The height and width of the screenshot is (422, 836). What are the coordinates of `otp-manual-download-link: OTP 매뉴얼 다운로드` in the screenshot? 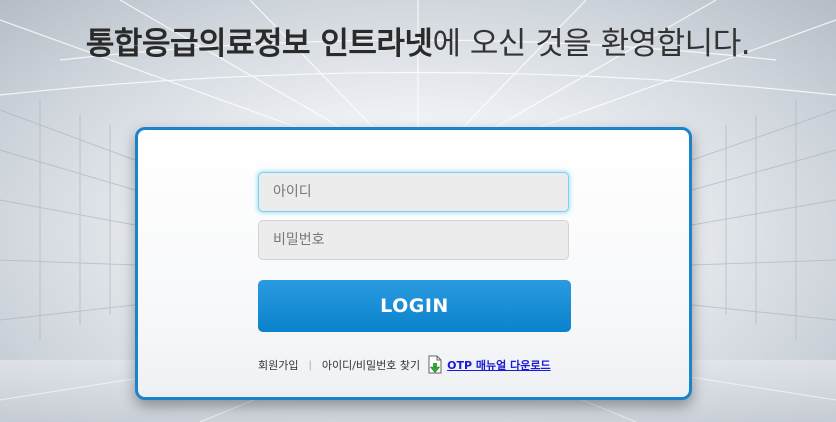 It's located at (498, 365).